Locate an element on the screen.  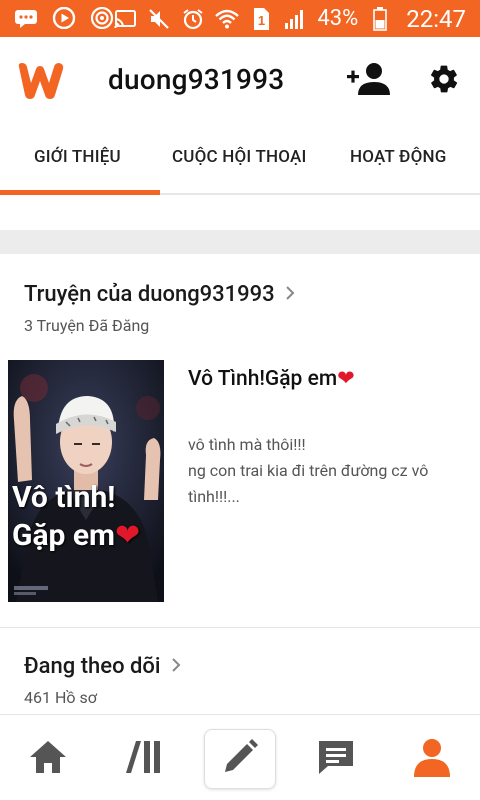
stories-count: 3 Truyện Đã Đăng is located at coordinates (87, 325).